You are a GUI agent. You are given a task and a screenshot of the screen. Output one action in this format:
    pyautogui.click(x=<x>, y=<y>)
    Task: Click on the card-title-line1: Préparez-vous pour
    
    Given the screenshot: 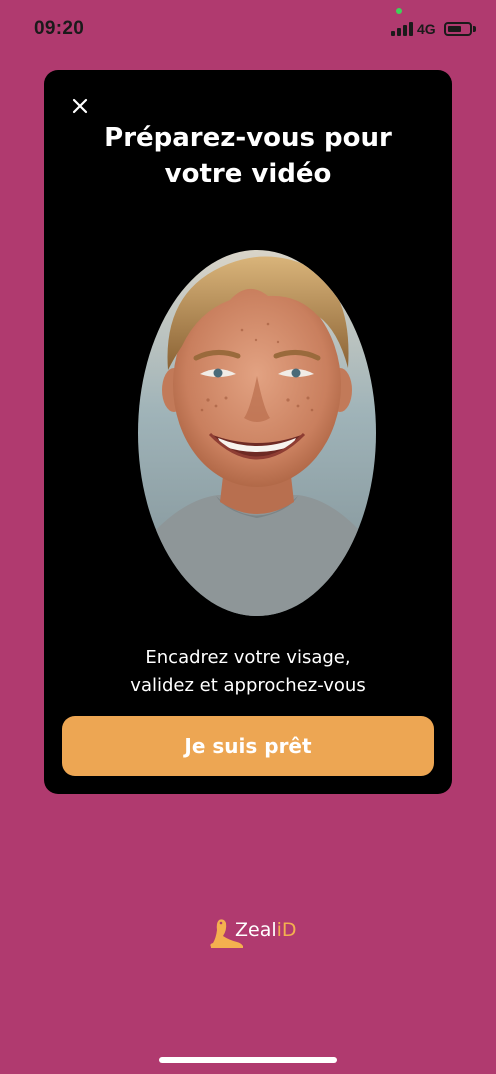 What is the action you would take?
    pyautogui.click(x=248, y=138)
    